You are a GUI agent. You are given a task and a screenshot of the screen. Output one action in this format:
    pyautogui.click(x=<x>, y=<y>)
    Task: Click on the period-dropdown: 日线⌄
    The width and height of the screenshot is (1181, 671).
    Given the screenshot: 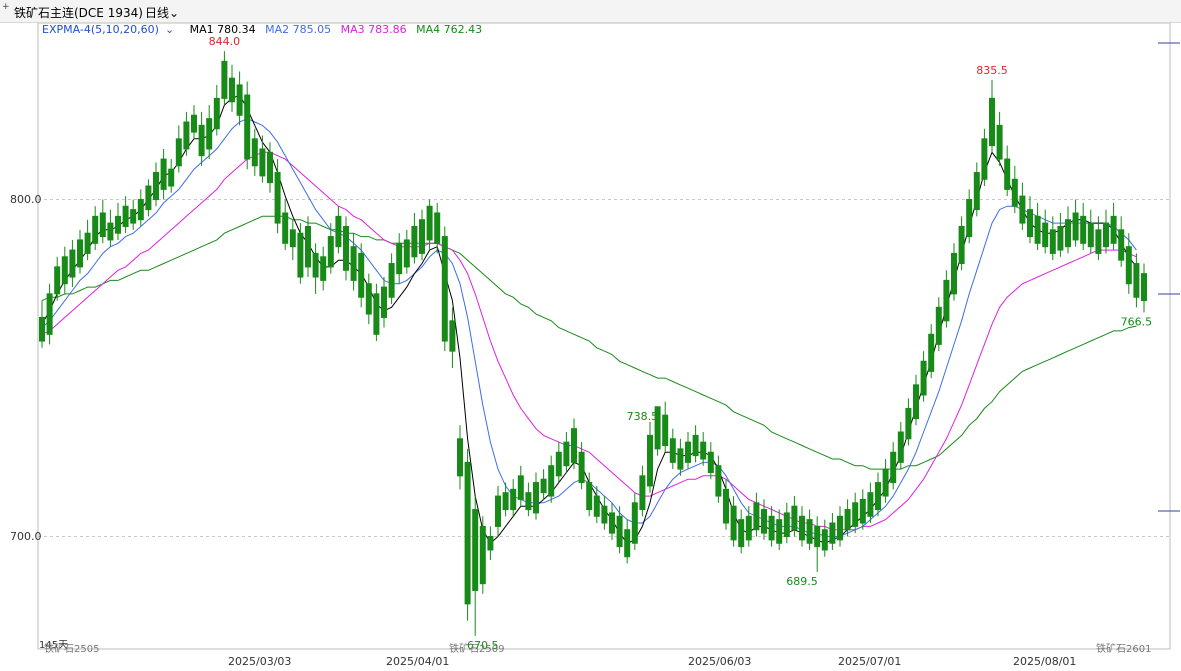 What is the action you would take?
    pyautogui.click(x=162, y=12)
    